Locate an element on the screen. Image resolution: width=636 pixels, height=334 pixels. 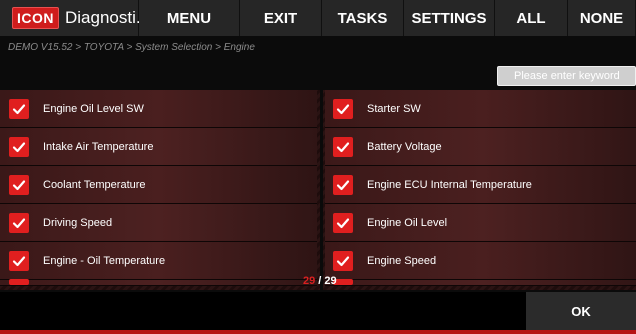
list-item: Engine - Oil Temperature is located at coordinates (158, 261).